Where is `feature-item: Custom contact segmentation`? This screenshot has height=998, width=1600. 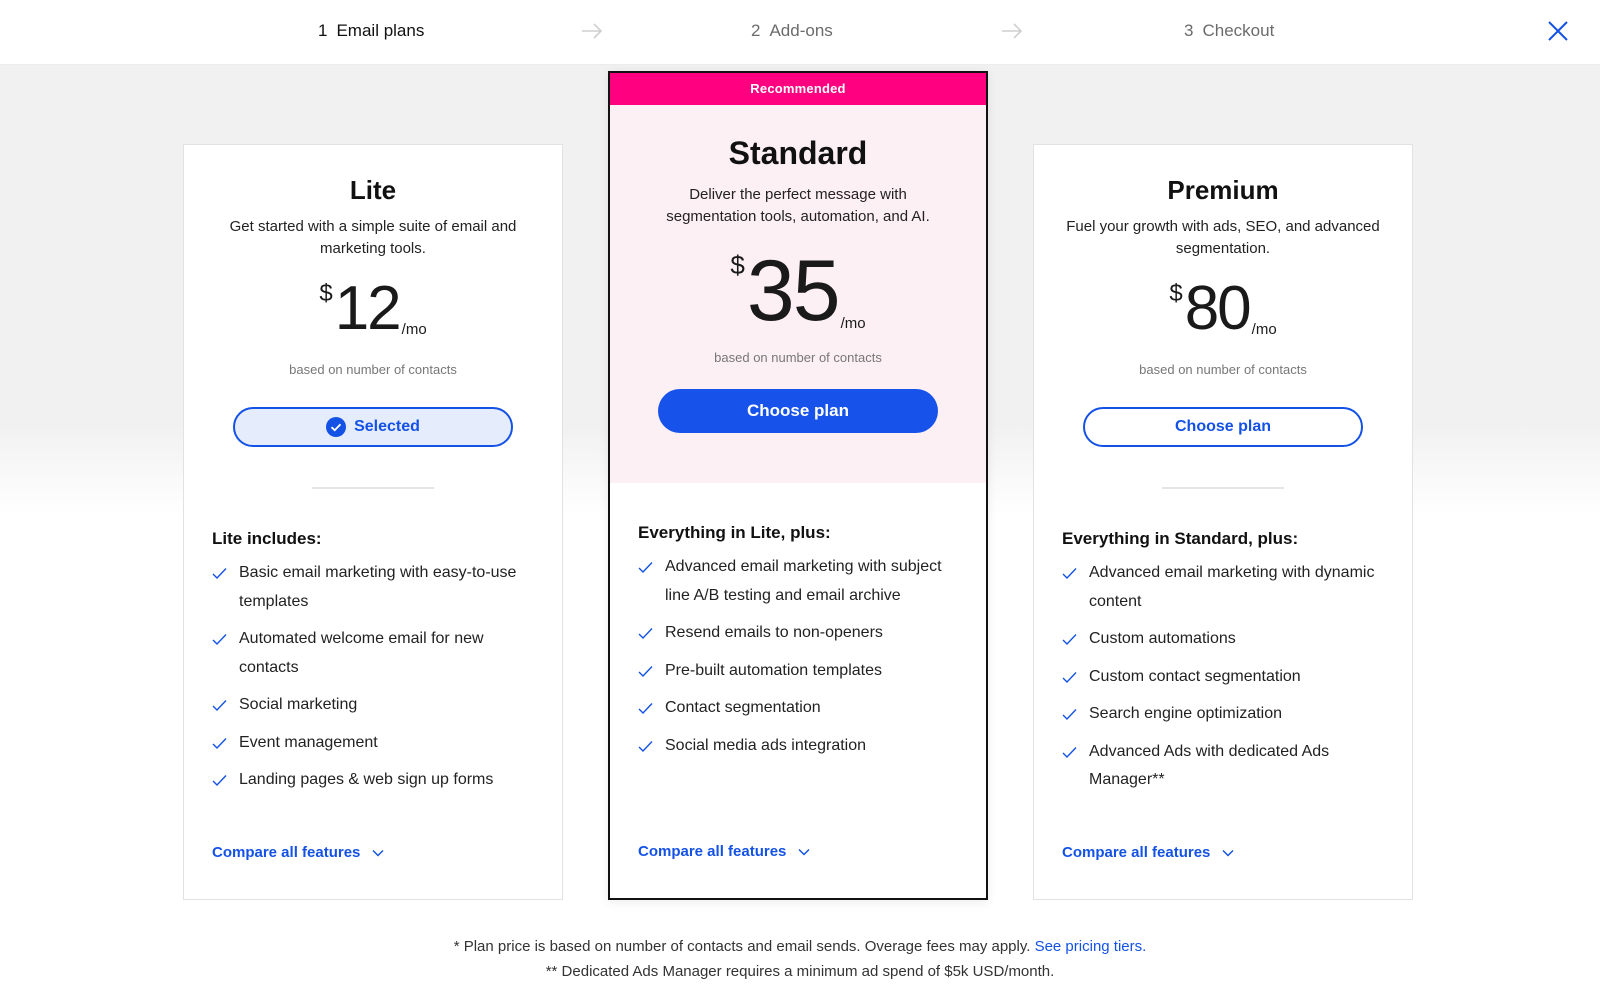 feature-item: Custom contact segmentation is located at coordinates (1223, 677).